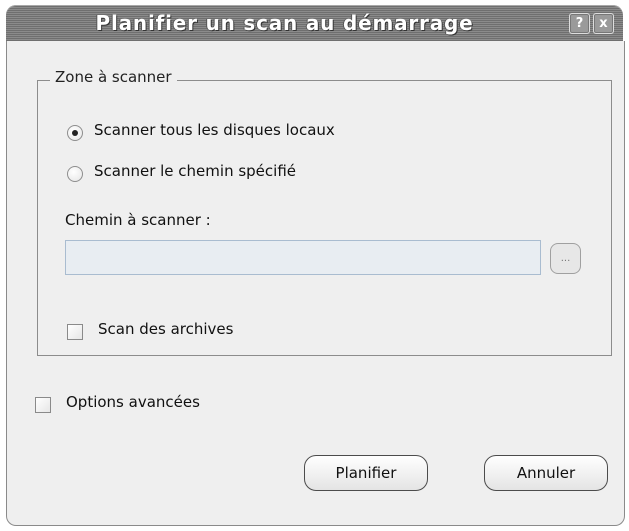 The image size is (629, 531). I want to click on close-icon: x, so click(603, 23).